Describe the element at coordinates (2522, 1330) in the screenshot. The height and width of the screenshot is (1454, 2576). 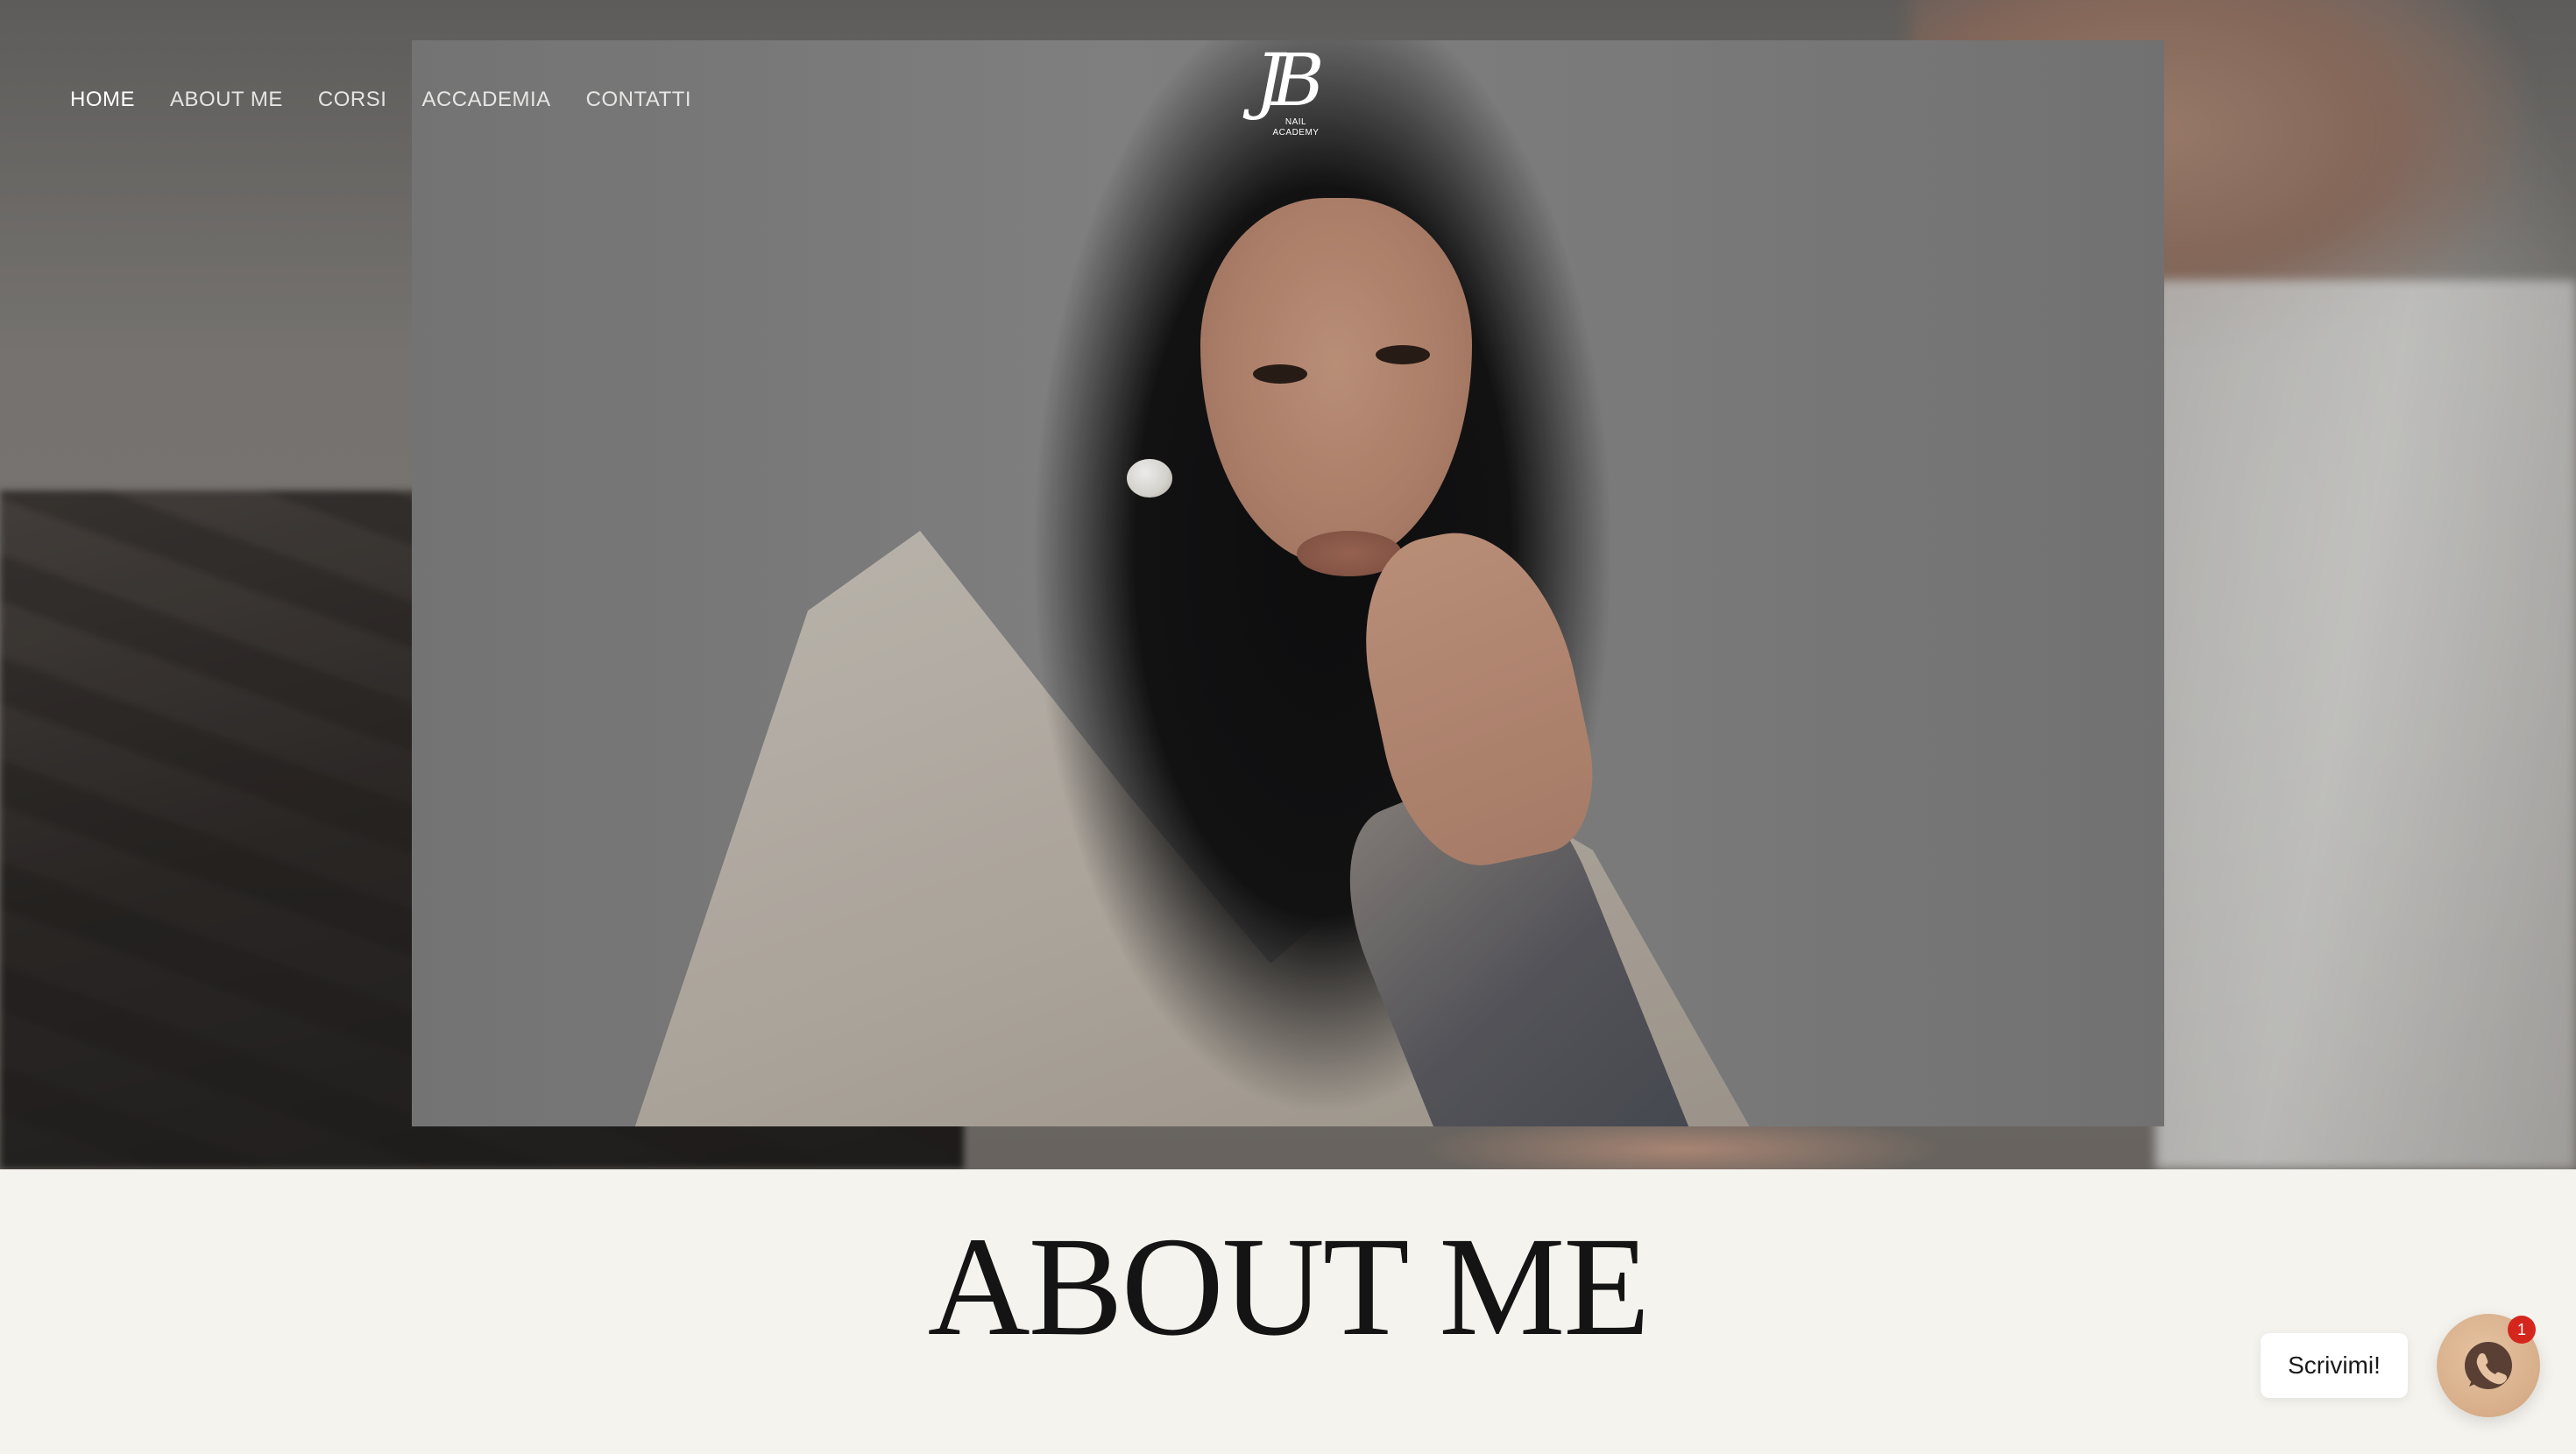
I see `notification-badge: 1` at that location.